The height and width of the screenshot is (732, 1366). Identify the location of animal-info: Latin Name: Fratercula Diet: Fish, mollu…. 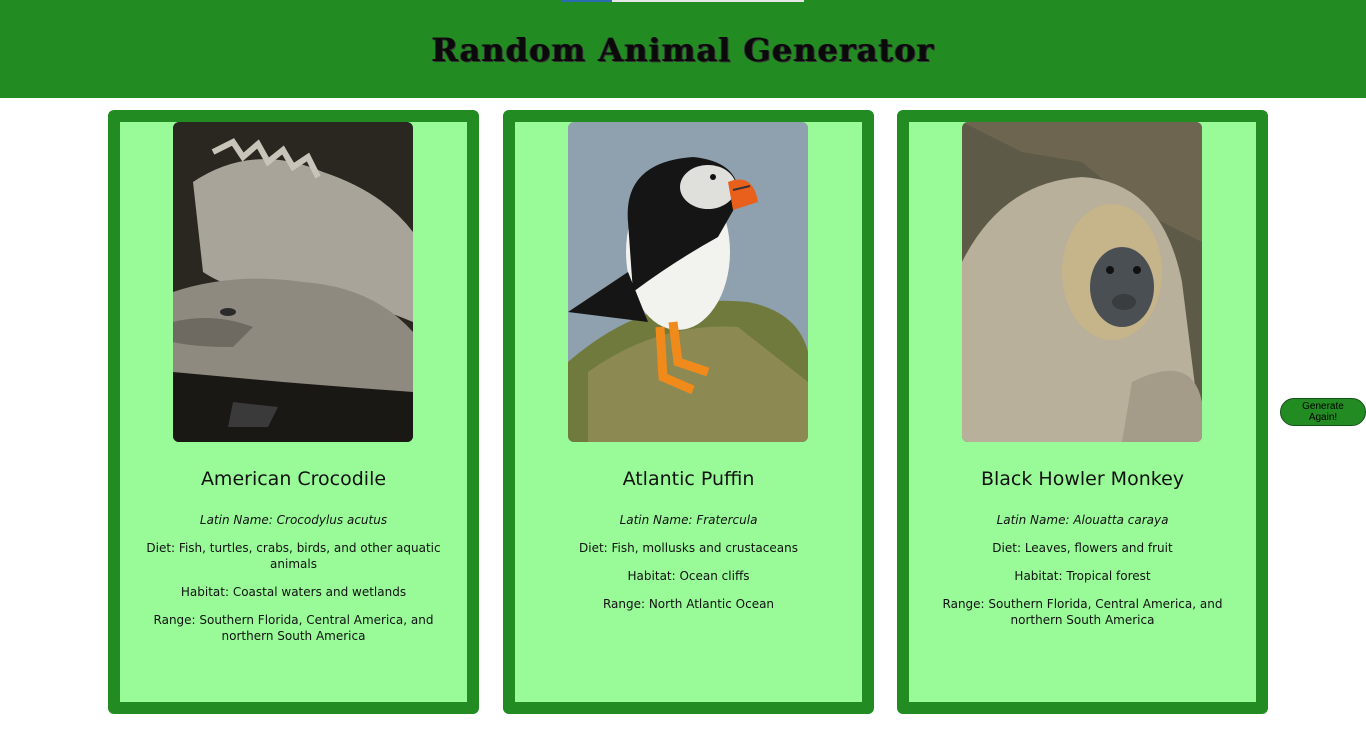
(688, 568).